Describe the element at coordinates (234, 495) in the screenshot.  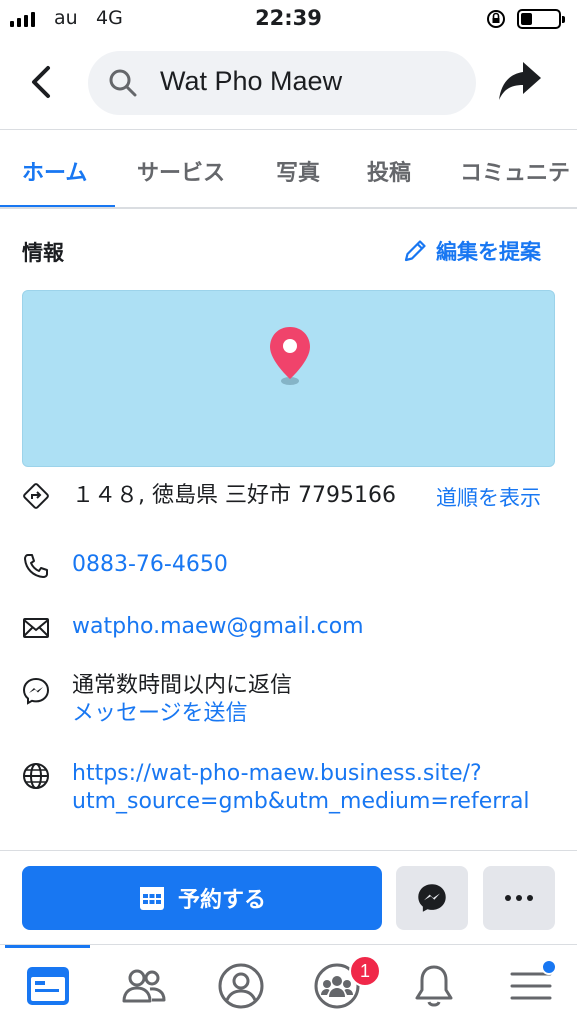
I see `address-text: １４８, 徳島県 三好市 7795166` at that location.